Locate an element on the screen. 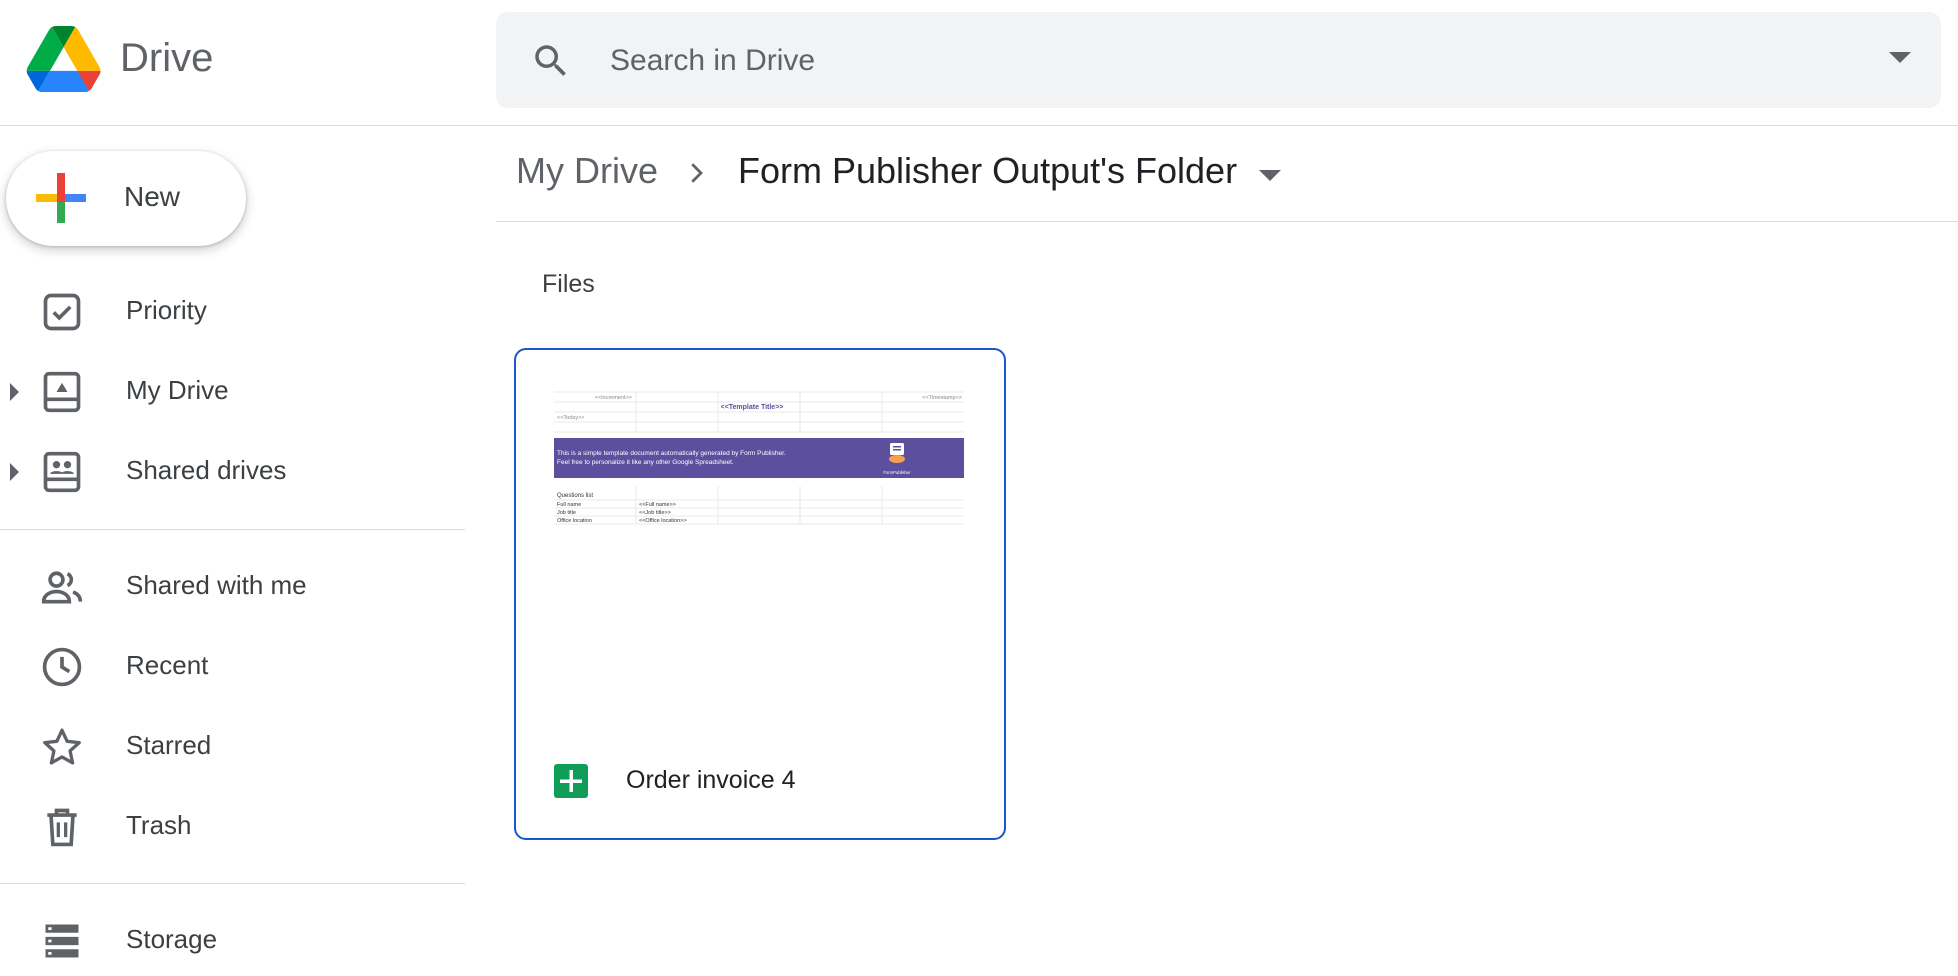  sheets-icon is located at coordinates (571, 781).